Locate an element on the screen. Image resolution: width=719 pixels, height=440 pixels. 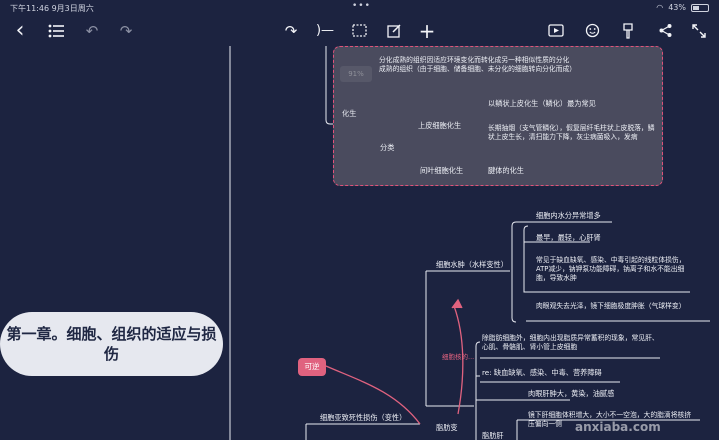
battery-percent: 43% is located at coordinates (677, 7).